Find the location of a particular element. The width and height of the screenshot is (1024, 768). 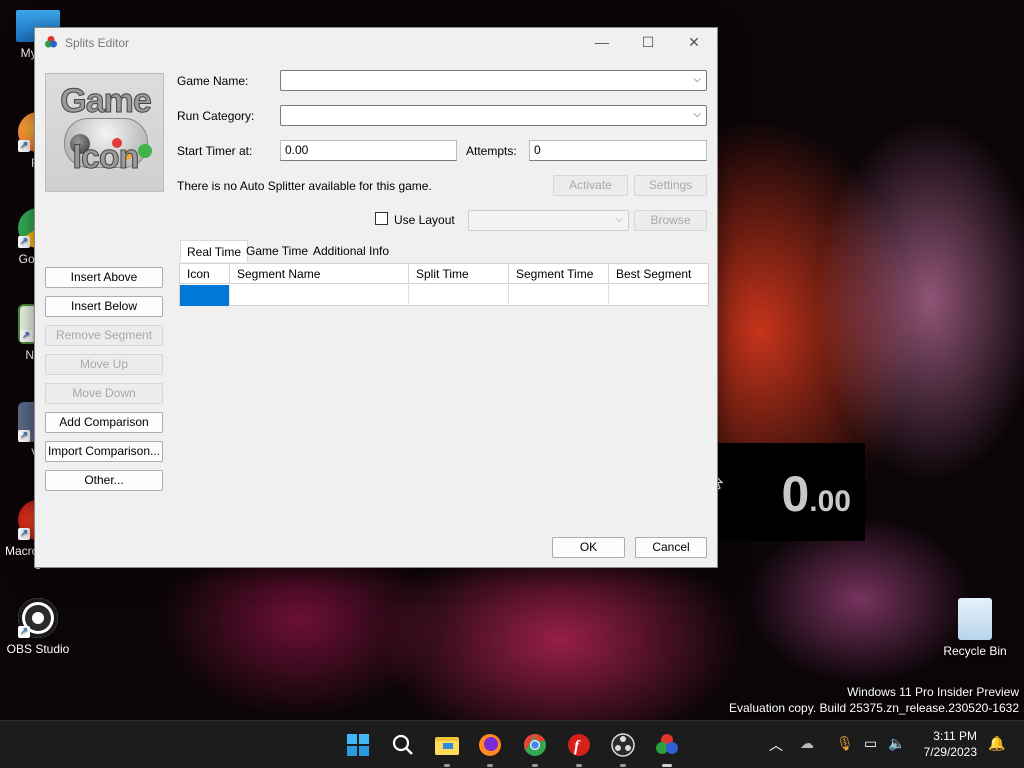

use-layout-checkbox is located at coordinates (381, 218).